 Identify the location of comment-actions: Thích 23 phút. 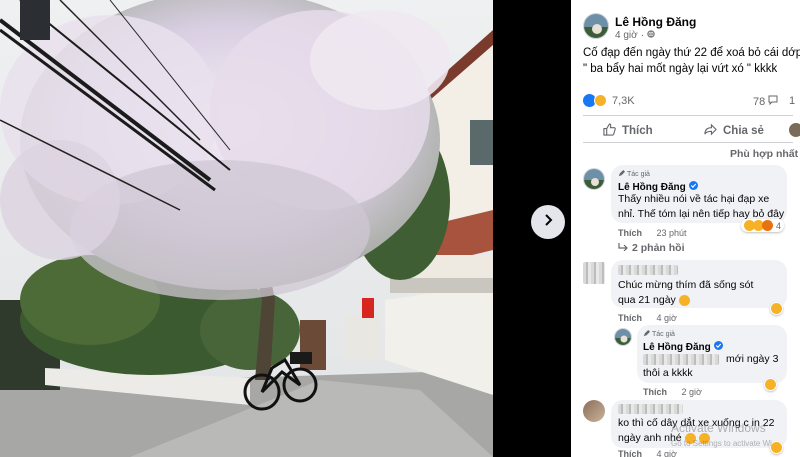
(652, 233).